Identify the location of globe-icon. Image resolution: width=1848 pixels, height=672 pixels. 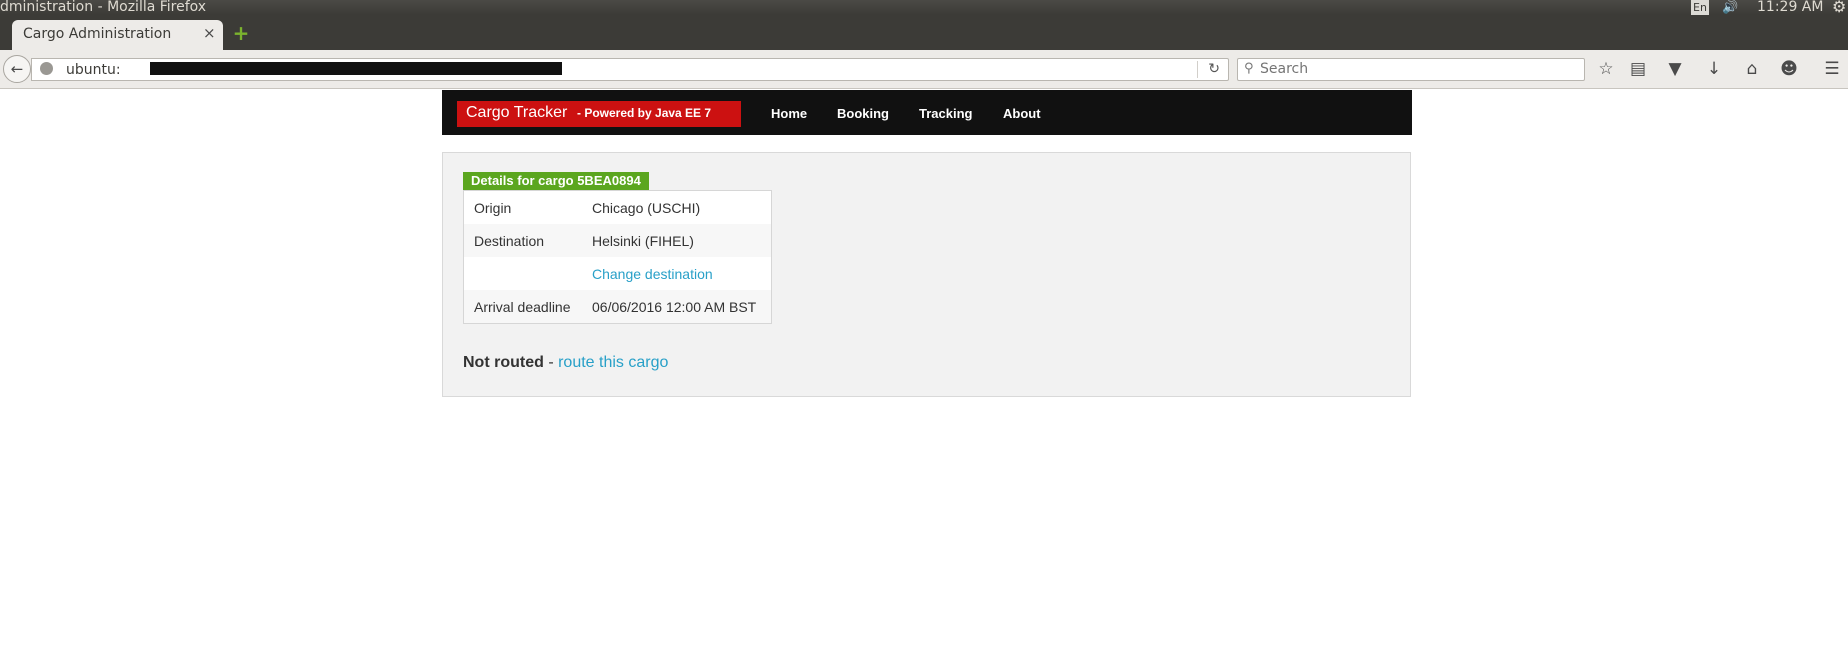
(46, 68).